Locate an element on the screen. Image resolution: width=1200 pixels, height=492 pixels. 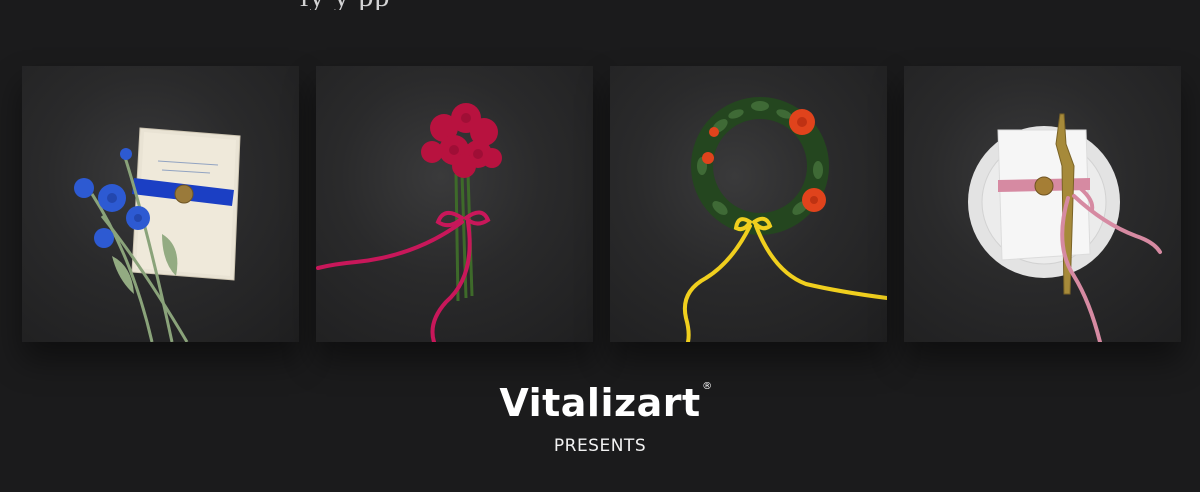
wreath-photo is located at coordinates (785, 219).